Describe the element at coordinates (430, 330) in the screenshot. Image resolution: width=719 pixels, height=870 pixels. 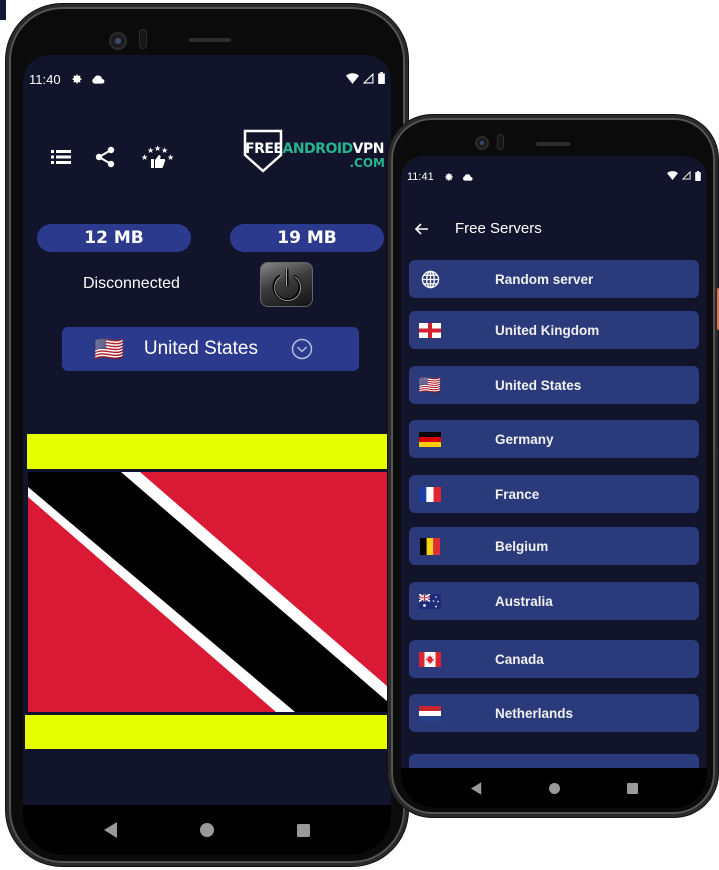
I see `england-flag-icon` at that location.